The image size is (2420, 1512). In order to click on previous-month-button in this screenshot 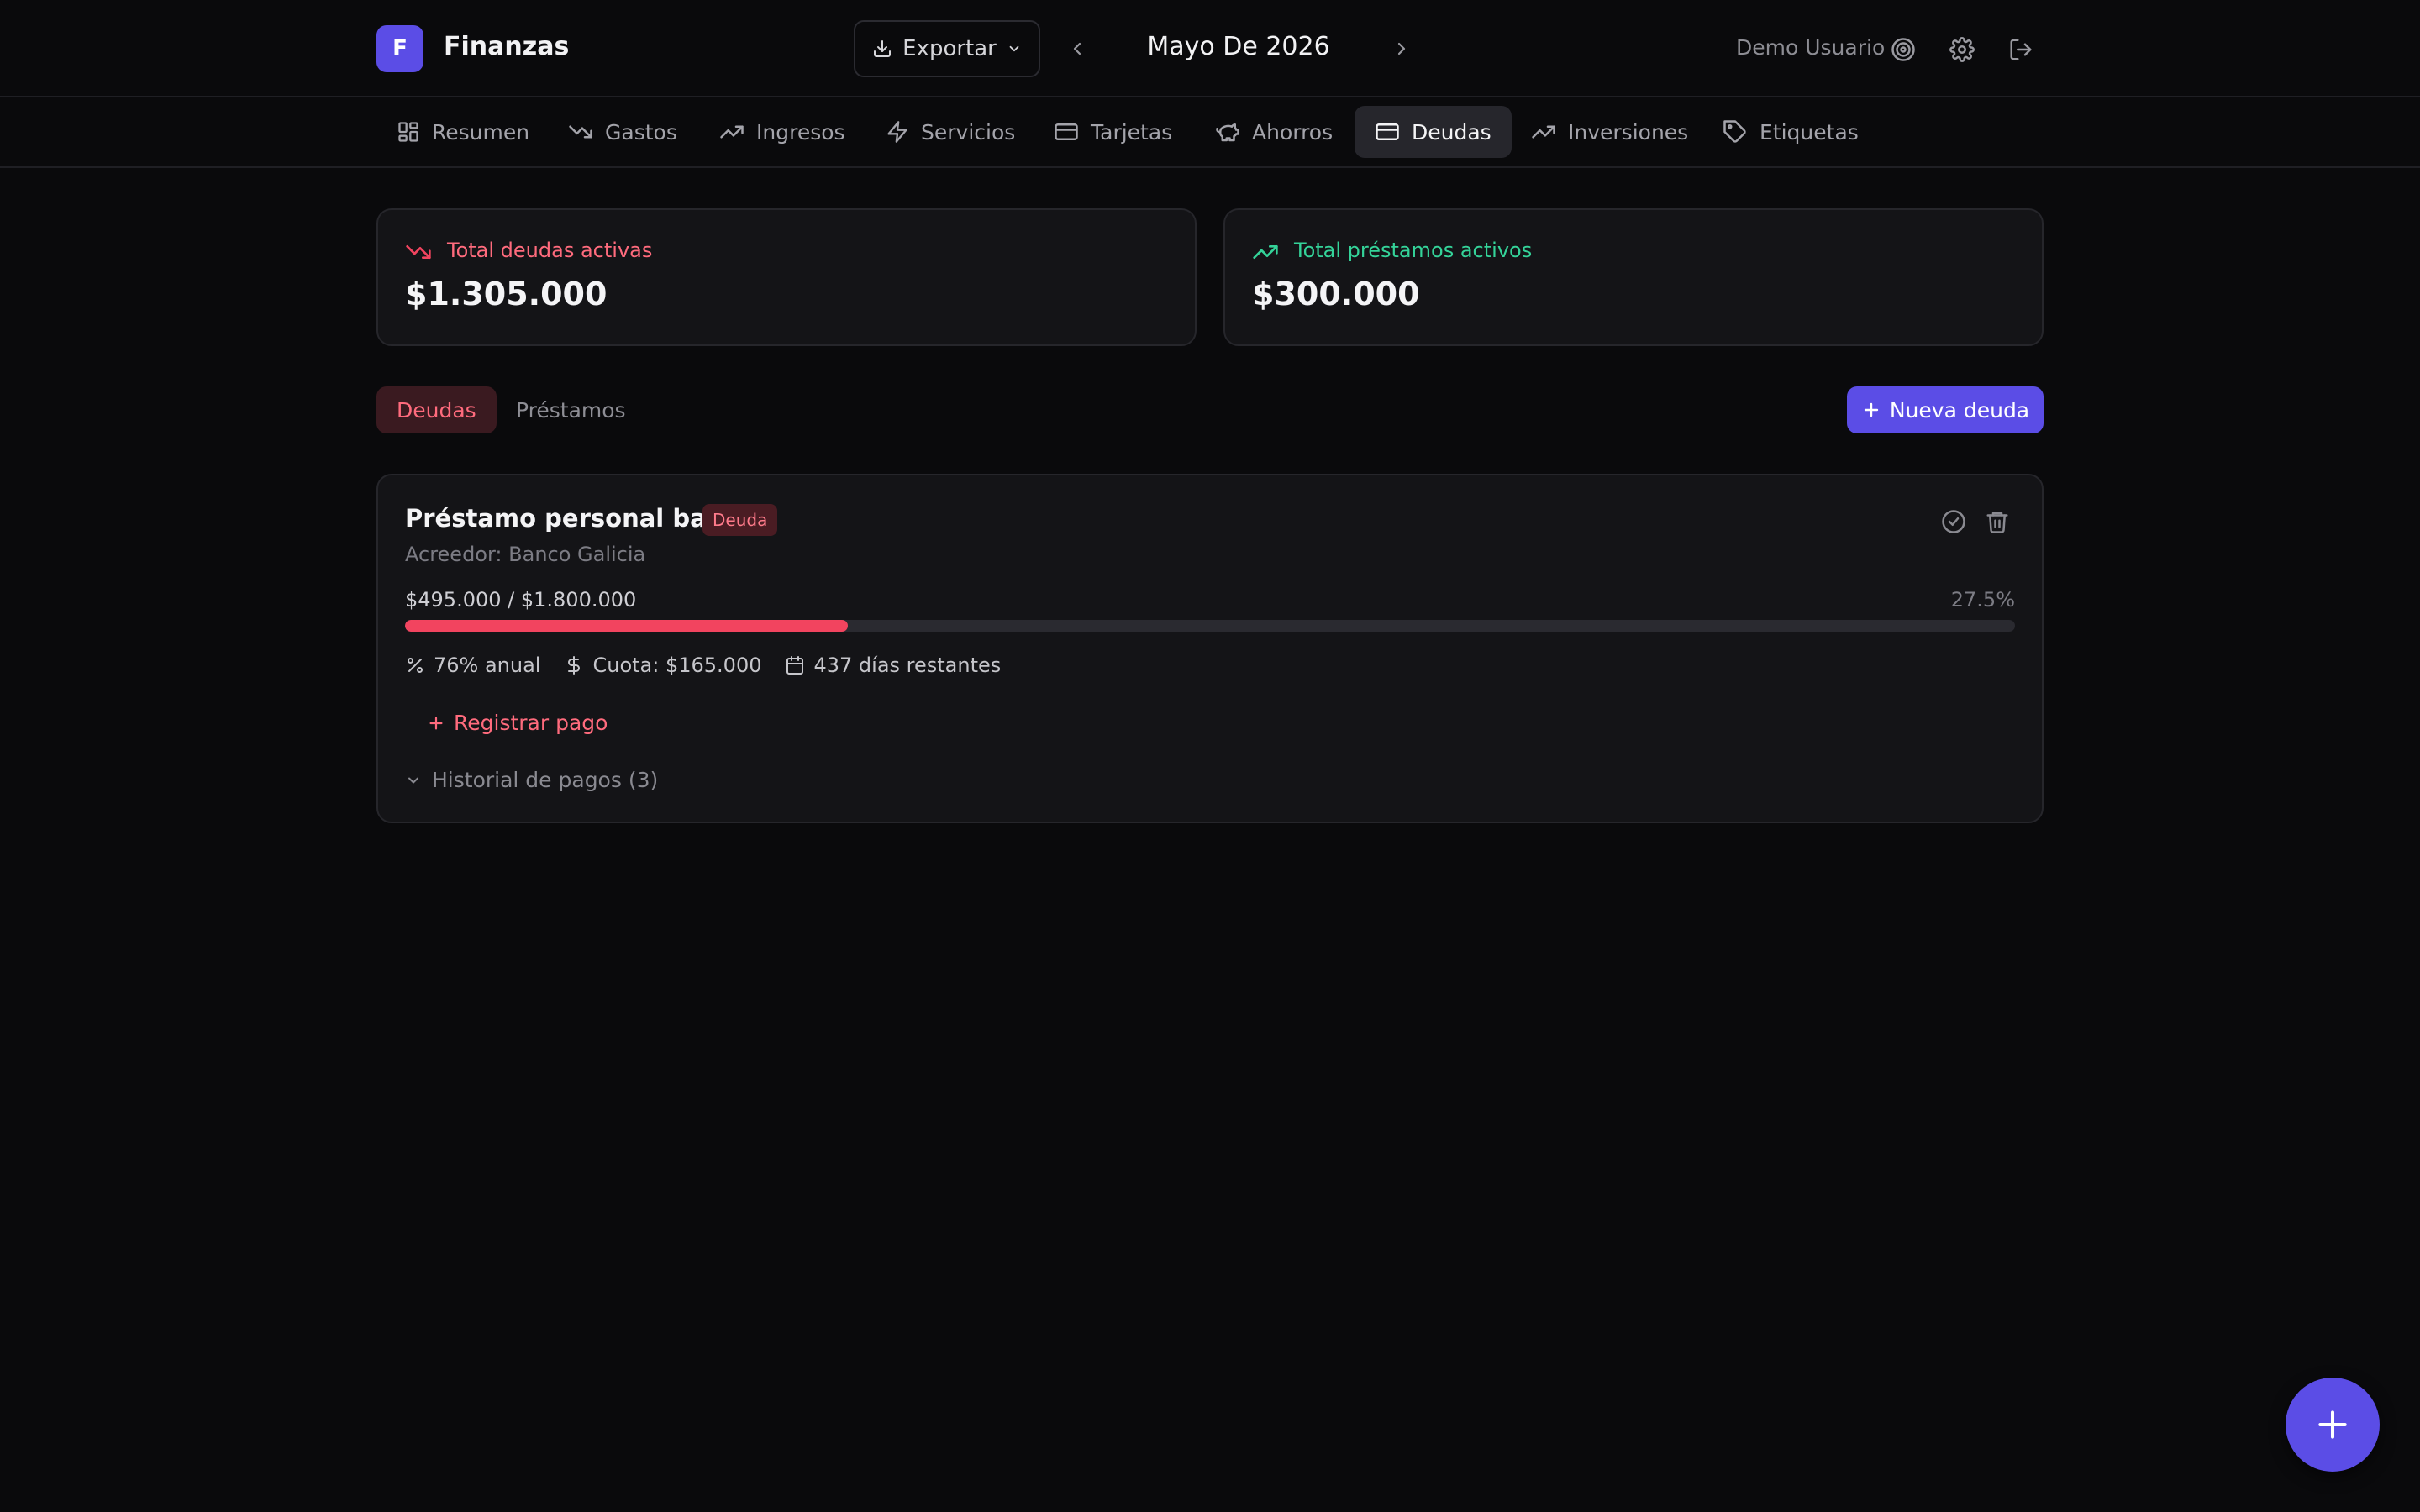, I will do `click(1077, 49)`.